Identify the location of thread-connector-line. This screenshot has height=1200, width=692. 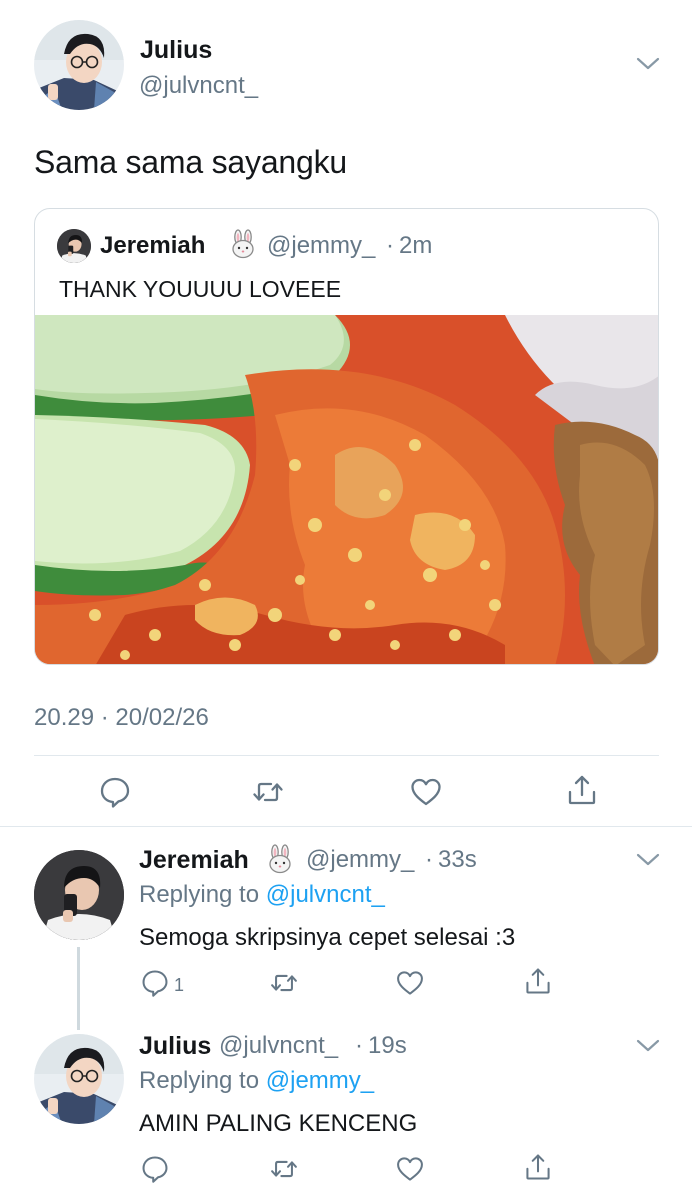
(78, 988).